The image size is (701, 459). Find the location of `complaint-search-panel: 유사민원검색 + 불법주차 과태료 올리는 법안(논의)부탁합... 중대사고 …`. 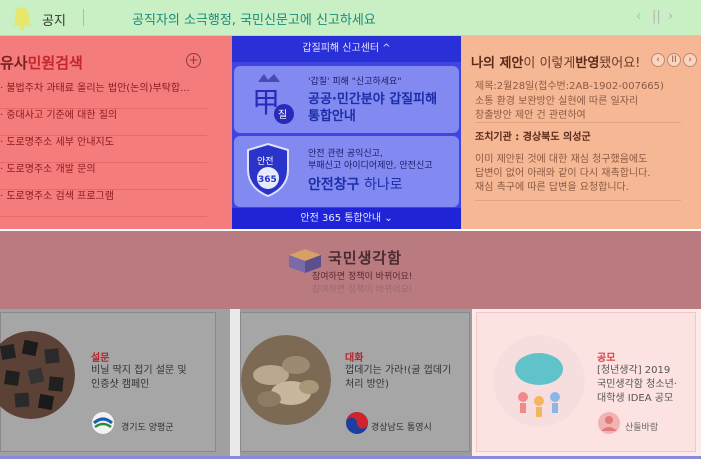

complaint-search-panel: 유사민원검색 + 불법주차 과태료 올리는 법안(논의)부탁합... 중대사고 … is located at coordinates (116, 132).